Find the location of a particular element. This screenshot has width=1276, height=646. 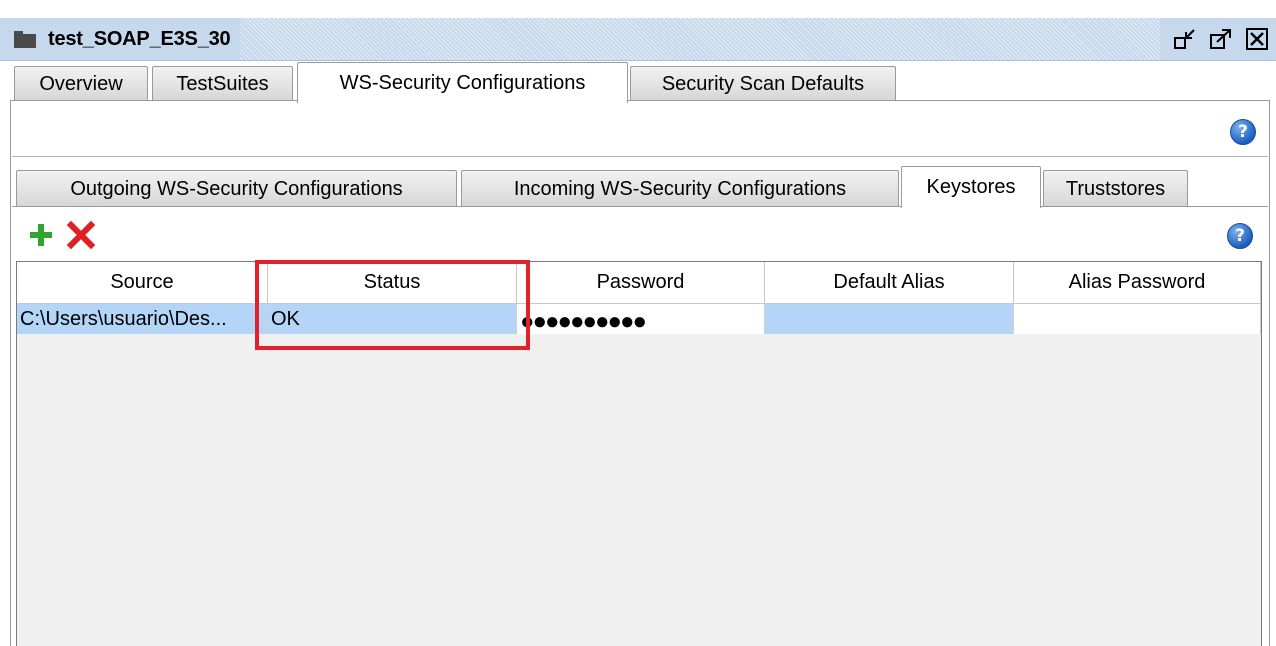

tab-ws-security-configurations: WS-Security Configurations is located at coordinates (462, 82).